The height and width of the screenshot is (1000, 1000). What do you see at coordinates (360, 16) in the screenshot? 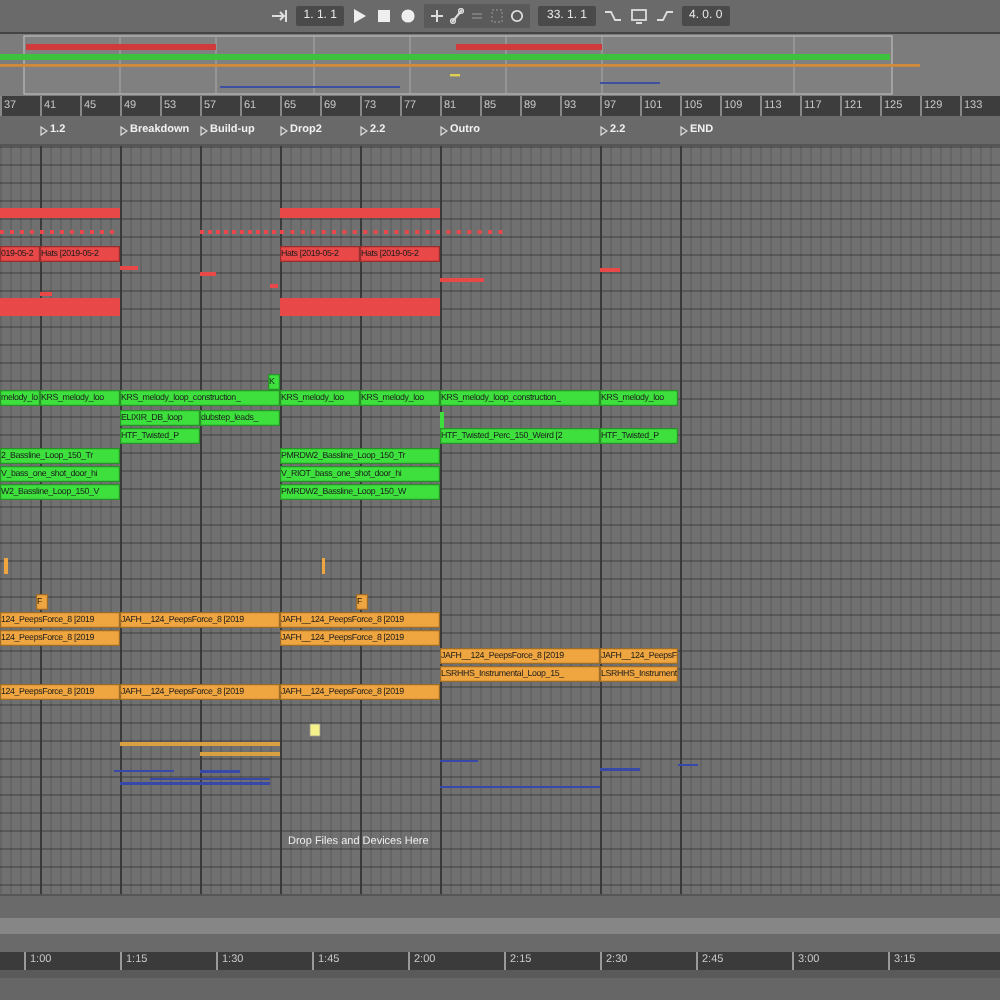
I see `play-icon` at bounding box center [360, 16].